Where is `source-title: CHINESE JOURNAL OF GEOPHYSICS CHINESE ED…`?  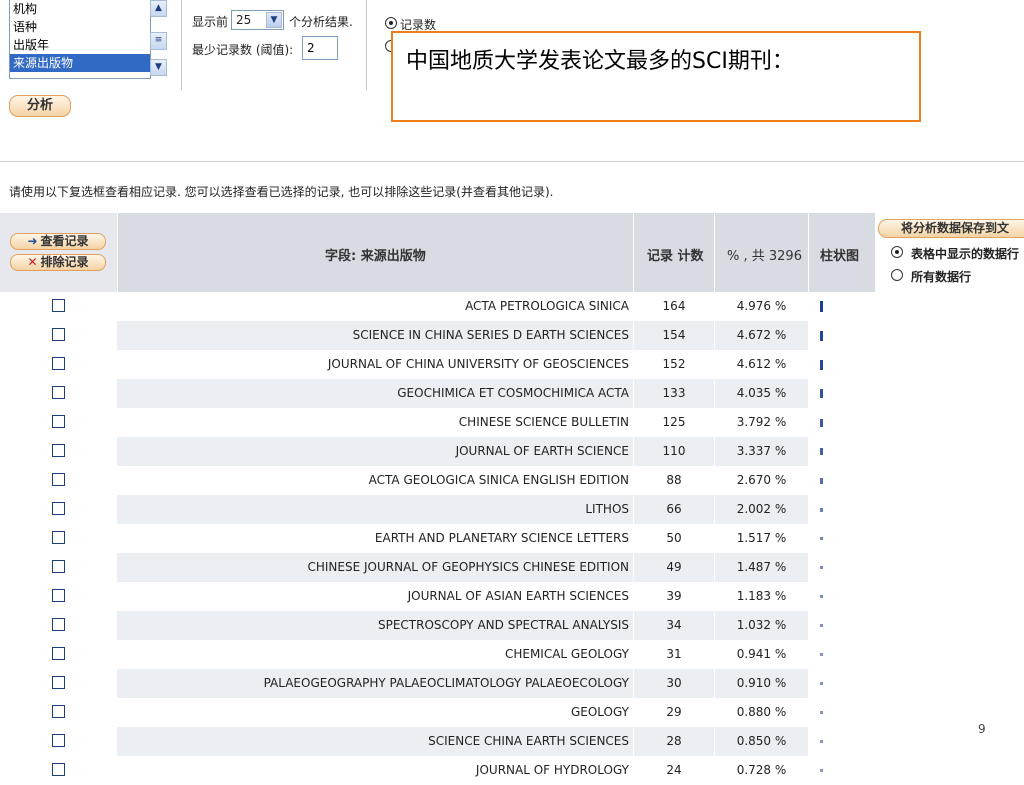
source-title: CHINESE JOURNAL OF GEOPHYSICS CHINESE ED… is located at coordinates (468, 567).